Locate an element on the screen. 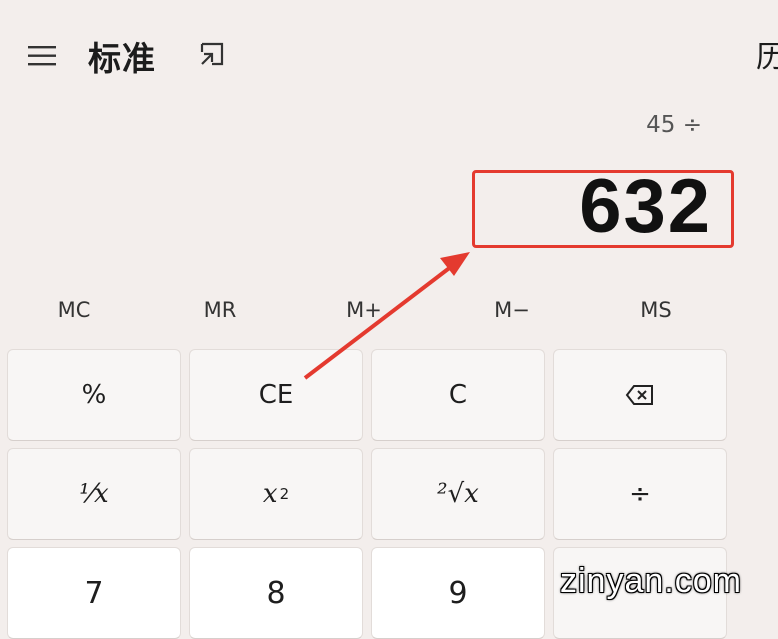  square-button: x2 is located at coordinates (276, 494).